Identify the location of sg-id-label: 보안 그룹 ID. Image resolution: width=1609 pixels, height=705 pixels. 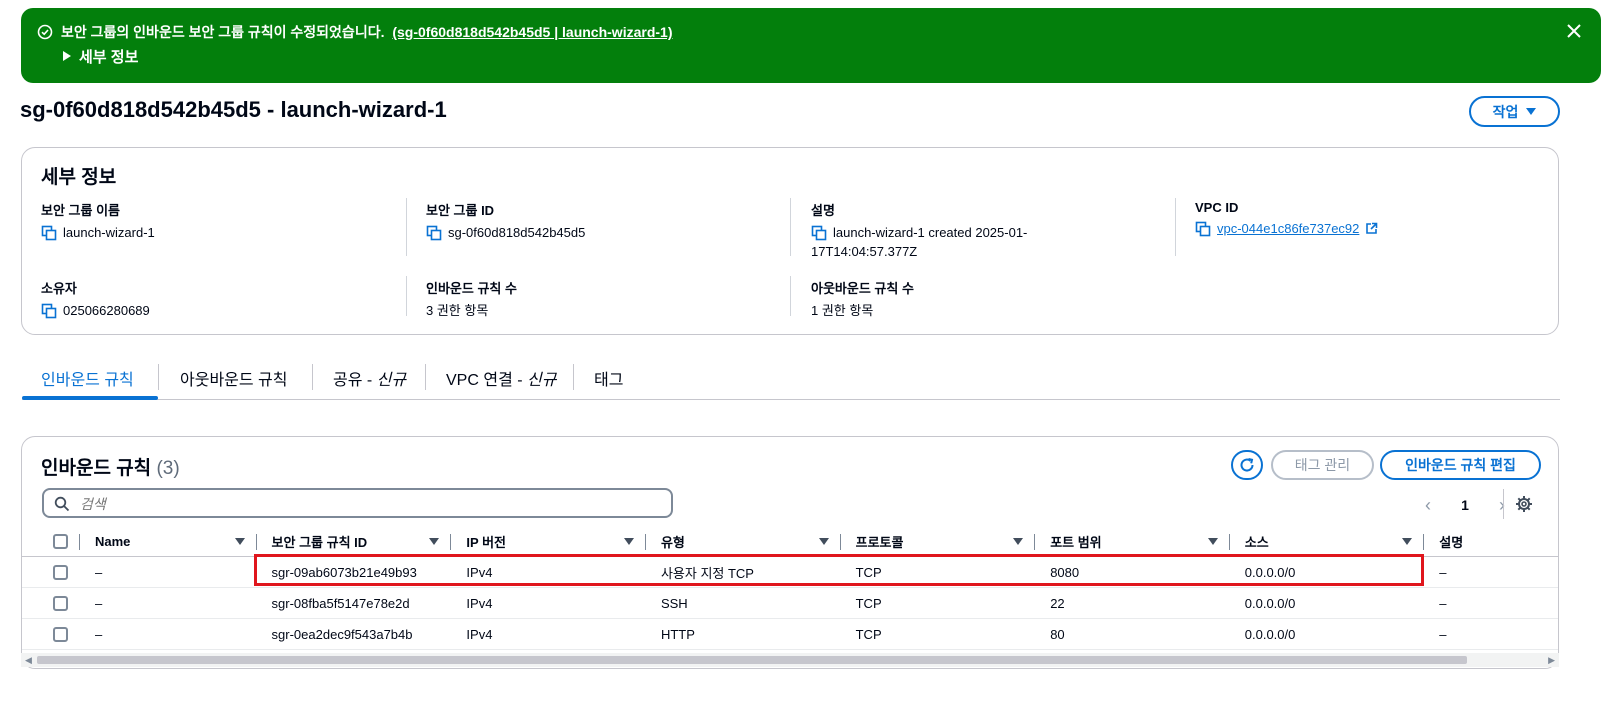
(460, 210).